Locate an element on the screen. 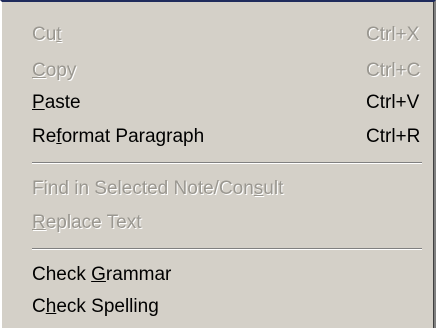 The height and width of the screenshot is (328, 448). menu-item-copy: Copy Ctrl+C is located at coordinates (227, 71).